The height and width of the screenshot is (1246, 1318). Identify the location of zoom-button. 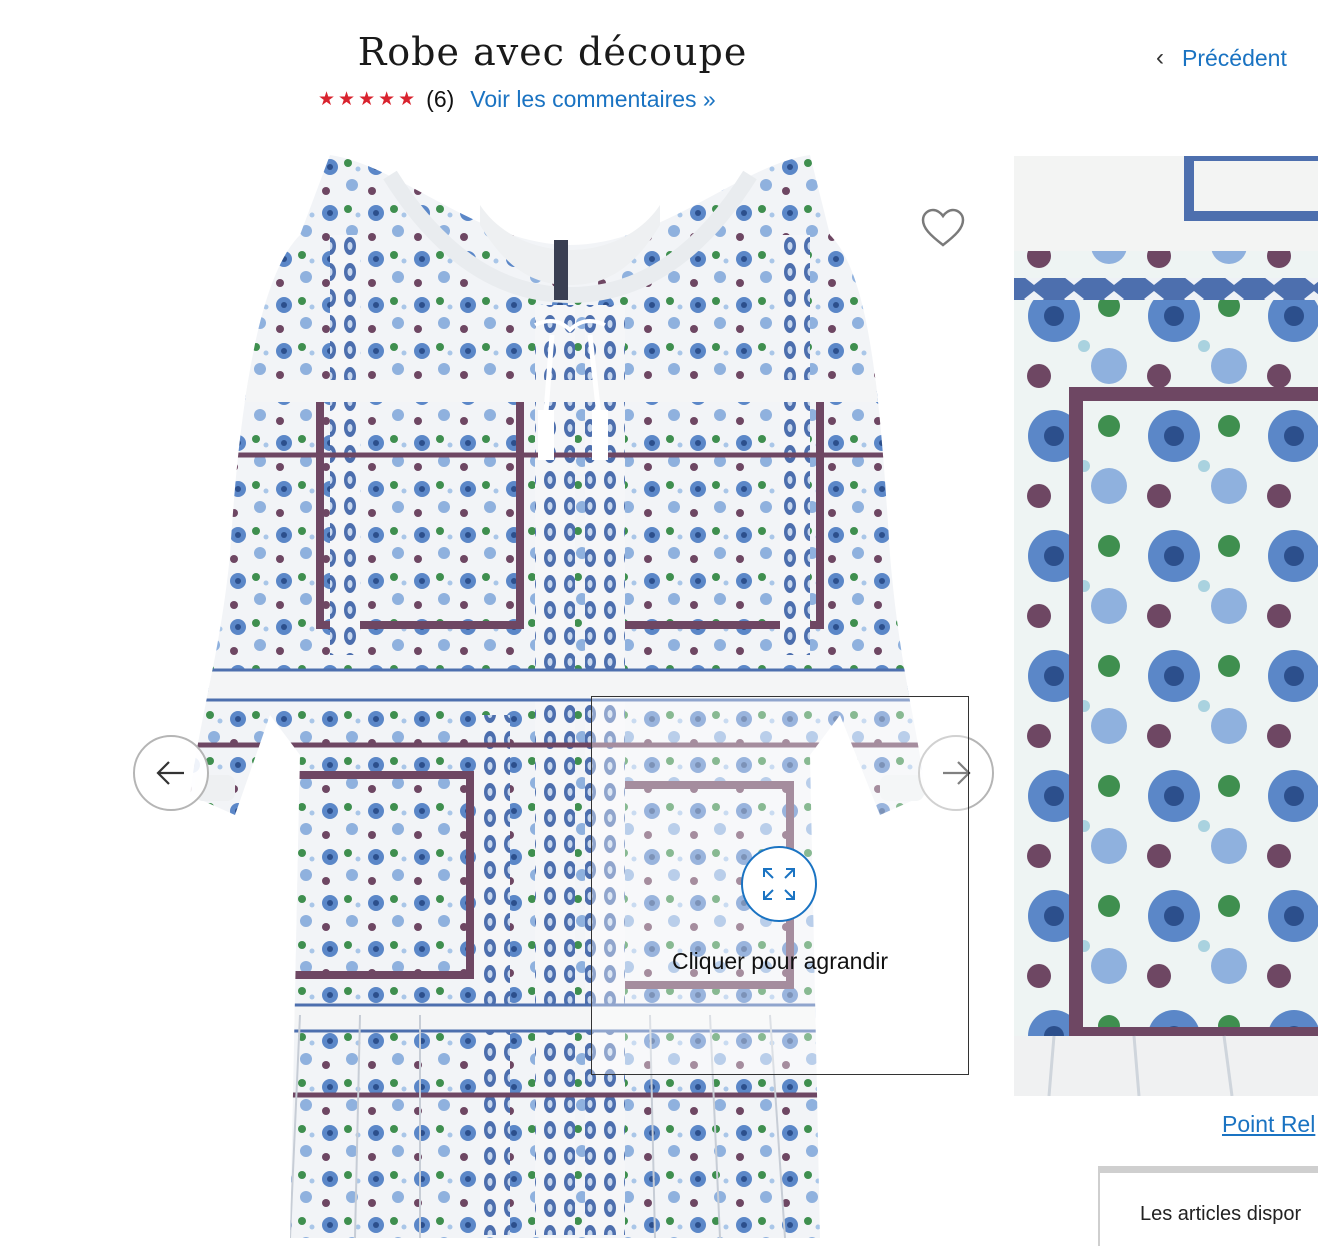
(779, 884).